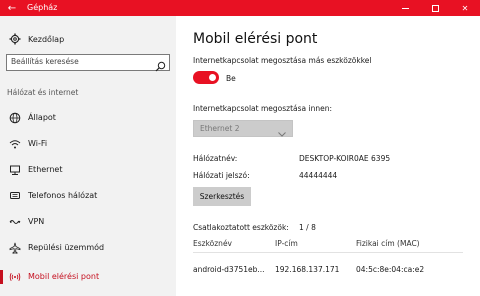 This screenshot has width=480, height=296. Describe the element at coordinates (231, 78) in the screenshot. I see `toggle-state-label: Be` at that location.